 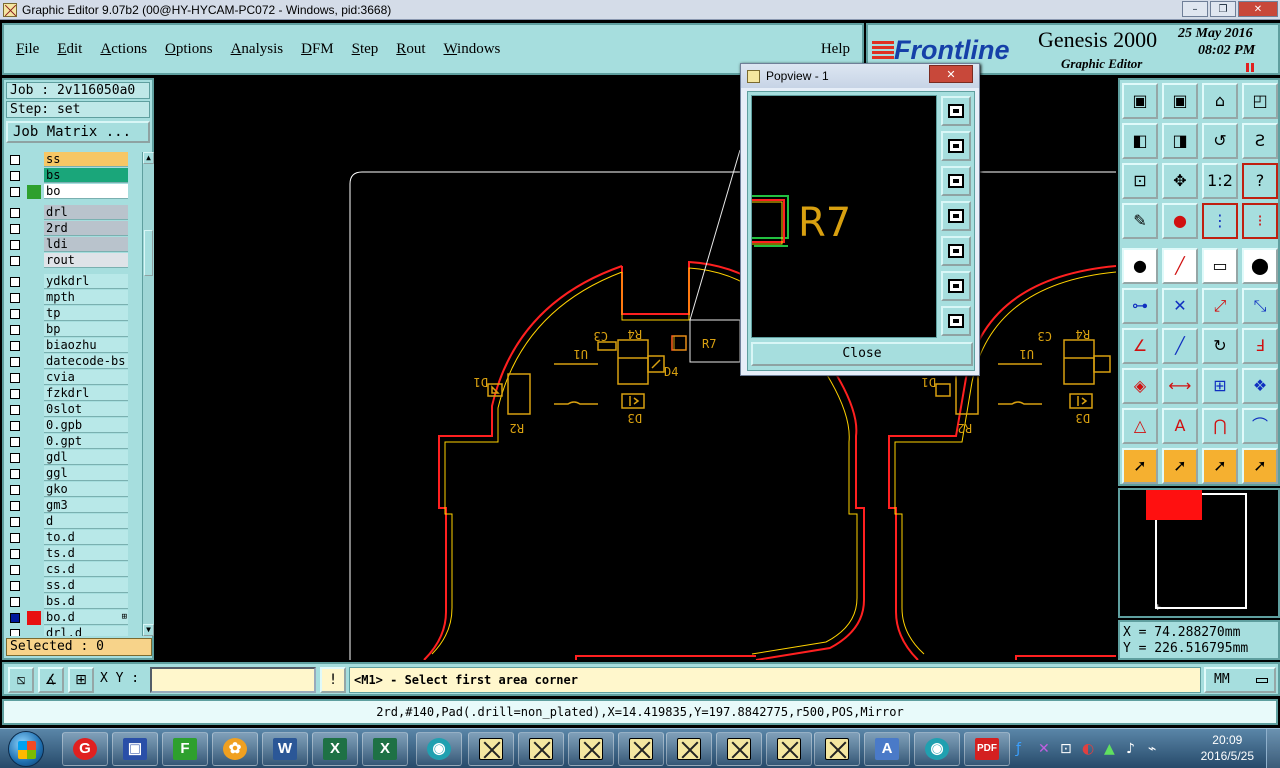 What do you see at coordinates (68, 506) in the screenshot?
I see `layer-row: gm3` at bounding box center [68, 506].